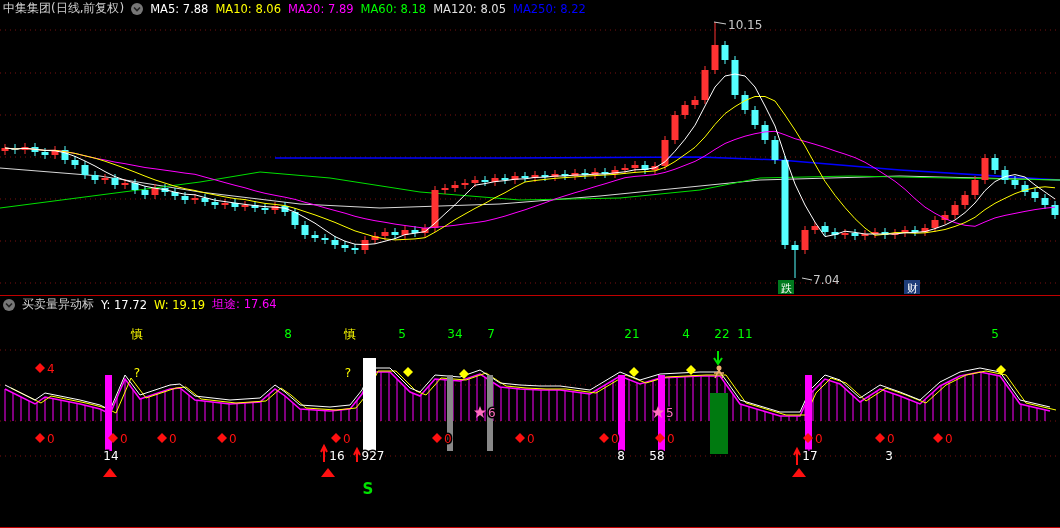 The height and width of the screenshot is (528, 1060). What do you see at coordinates (889, 456) in the screenshot?
I see `volume-count: 3` at bounding box center [889, 456].